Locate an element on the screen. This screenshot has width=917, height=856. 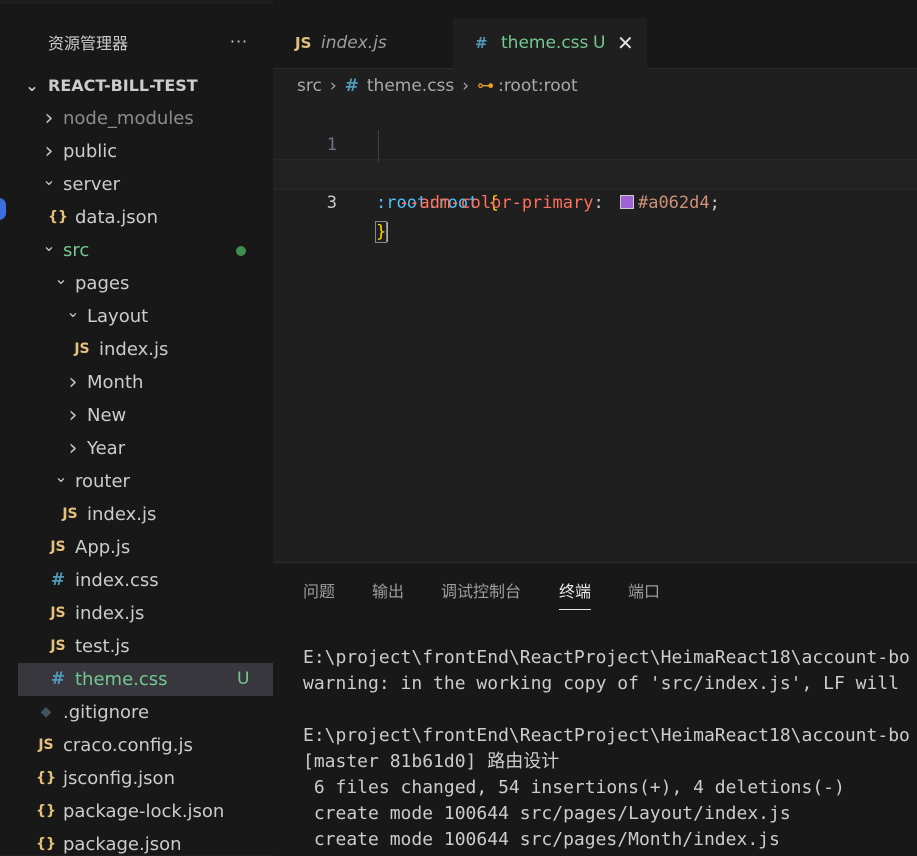
tree-item-label: test.js is located at coordinates (102, 646).